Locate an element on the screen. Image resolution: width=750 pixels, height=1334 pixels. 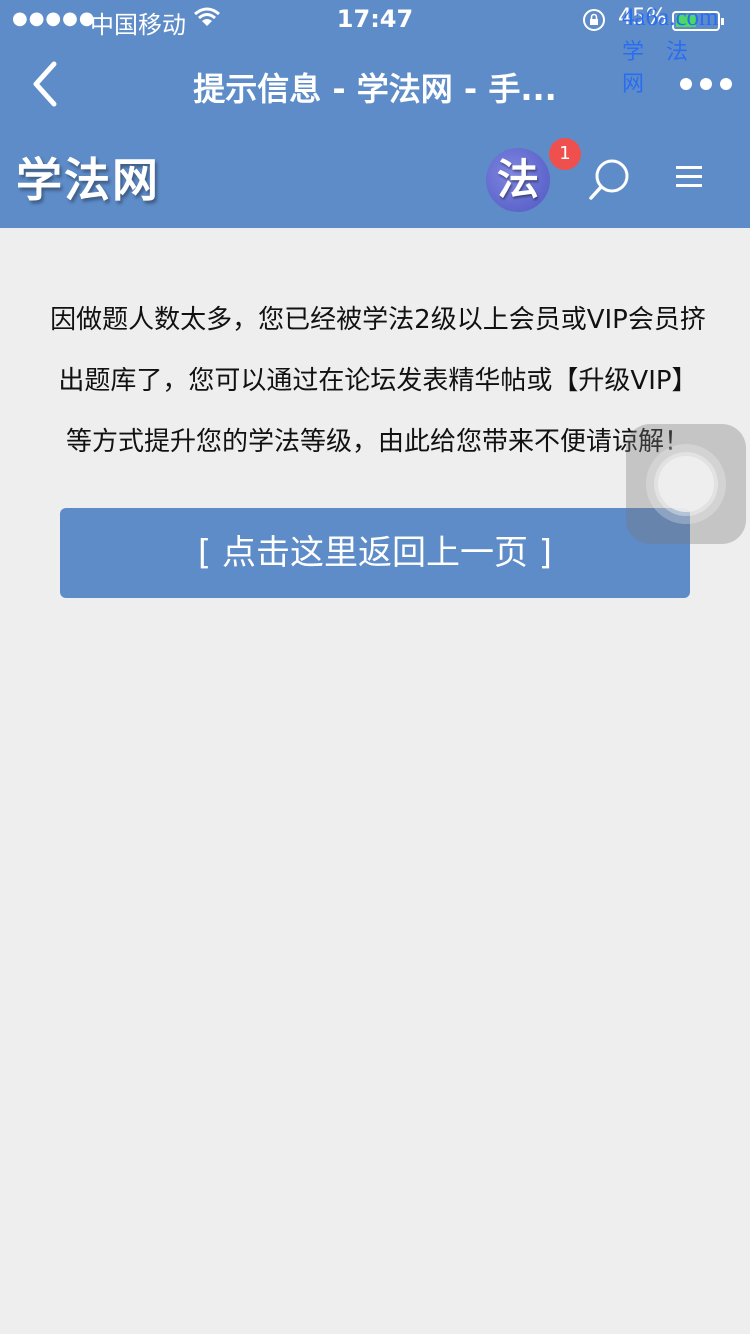
user-avatar: 法 is located at coordinates (518, 180).